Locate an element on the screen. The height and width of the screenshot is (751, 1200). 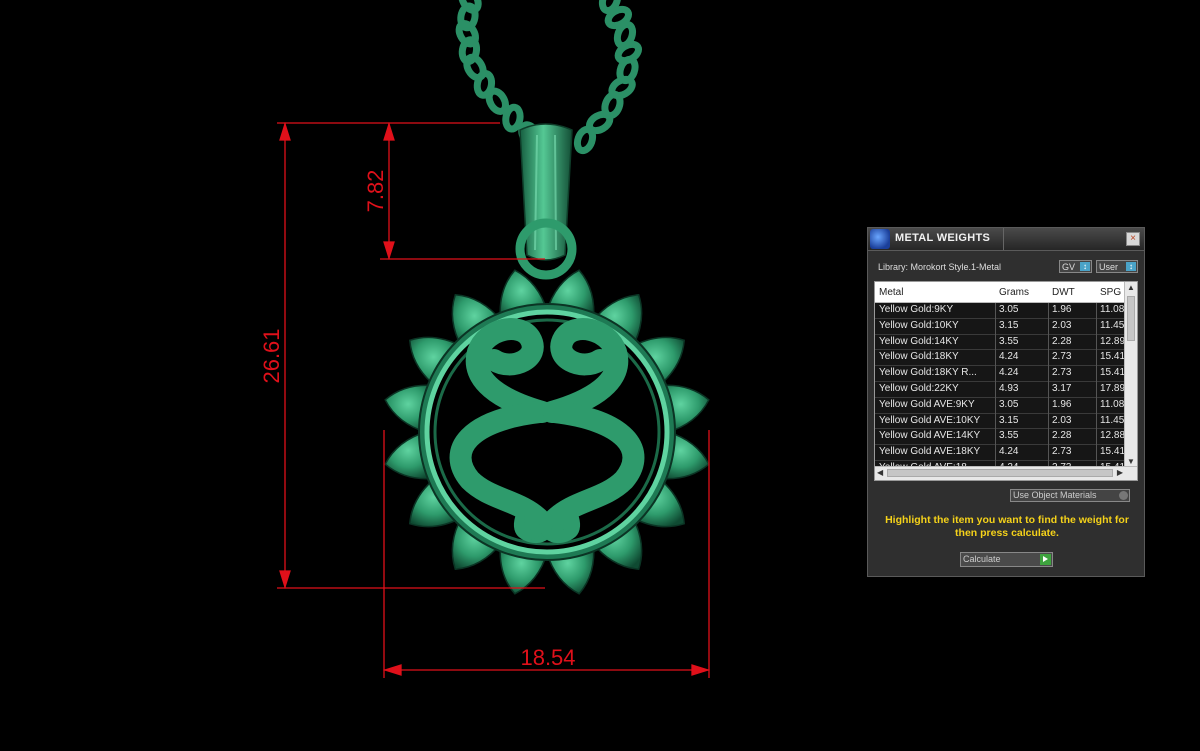
pendant-bail is located at coordinates (546, 201).